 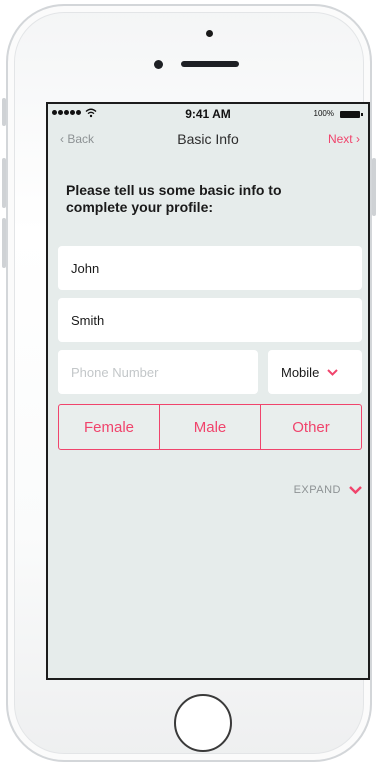 What do you see at coordinates (208, 114) in the screenshot?
I see `status-bar: 9:41 AM 100%` at bounding box center [208, 114].